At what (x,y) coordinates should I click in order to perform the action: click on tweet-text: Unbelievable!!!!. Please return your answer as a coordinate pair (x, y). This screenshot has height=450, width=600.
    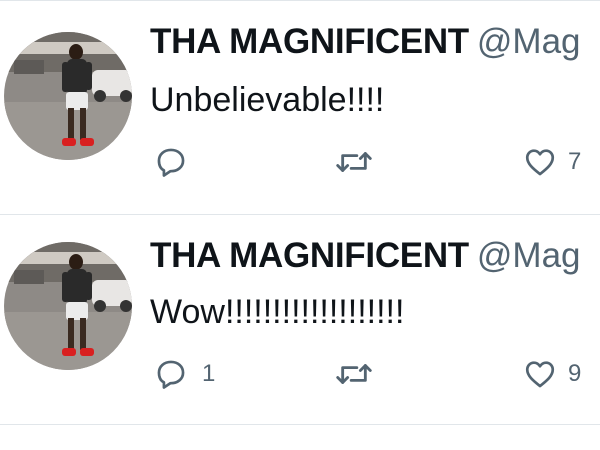
    Looking at the image, I should click on (267, 100).